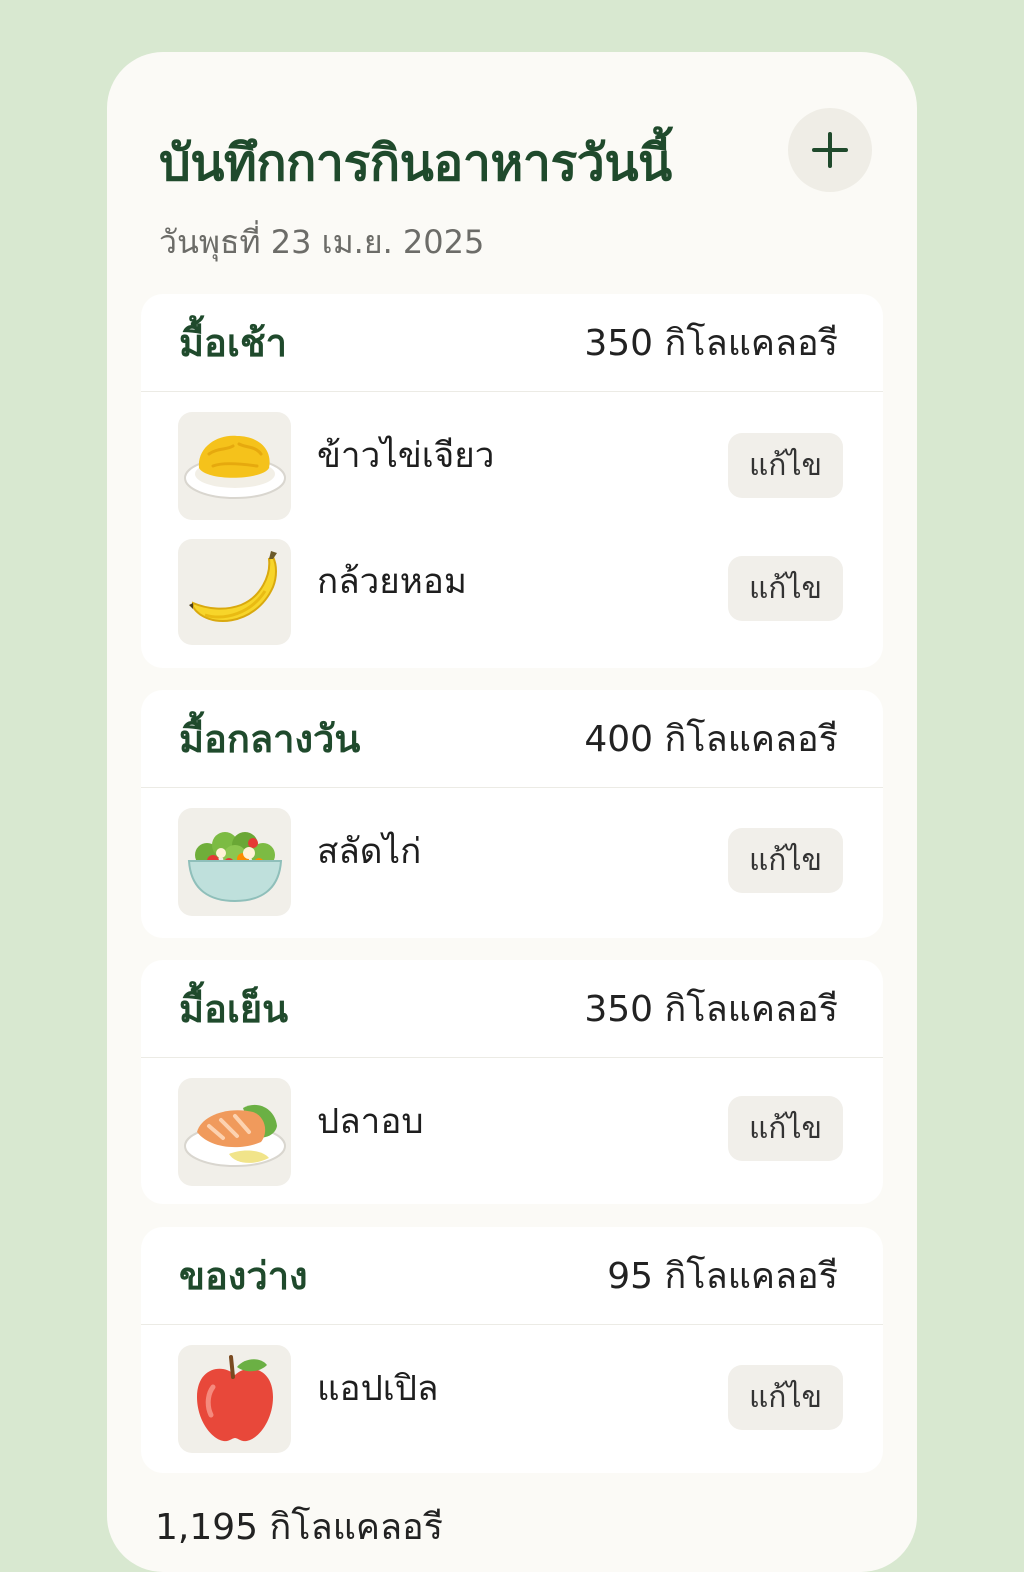 Image resolution: width=1024 pixels, height=1572 pixels. I want to click on food-name: ข้าวไข่เจียว, so click(406, 456).